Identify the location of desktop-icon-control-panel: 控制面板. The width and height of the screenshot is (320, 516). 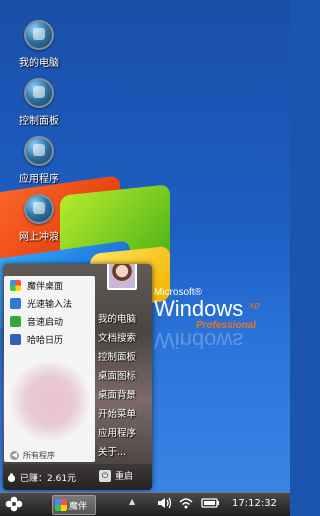
(39, 102).